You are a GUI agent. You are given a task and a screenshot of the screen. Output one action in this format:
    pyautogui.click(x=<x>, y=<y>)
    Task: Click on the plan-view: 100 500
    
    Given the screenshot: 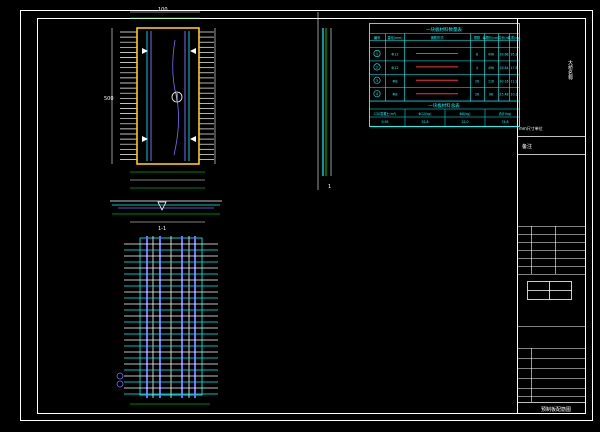 What is the action you would take?
    pyautogui.click(x=160, y=98)
    